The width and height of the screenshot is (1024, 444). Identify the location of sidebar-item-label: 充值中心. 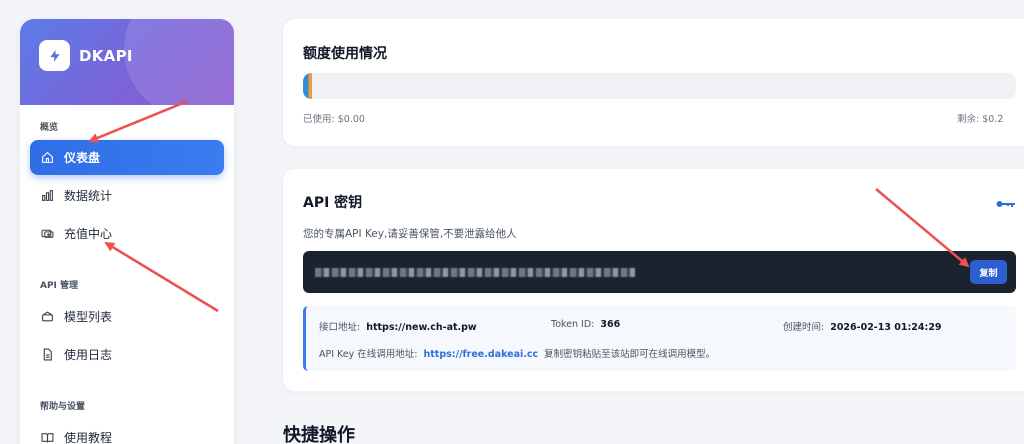
(88, 234).